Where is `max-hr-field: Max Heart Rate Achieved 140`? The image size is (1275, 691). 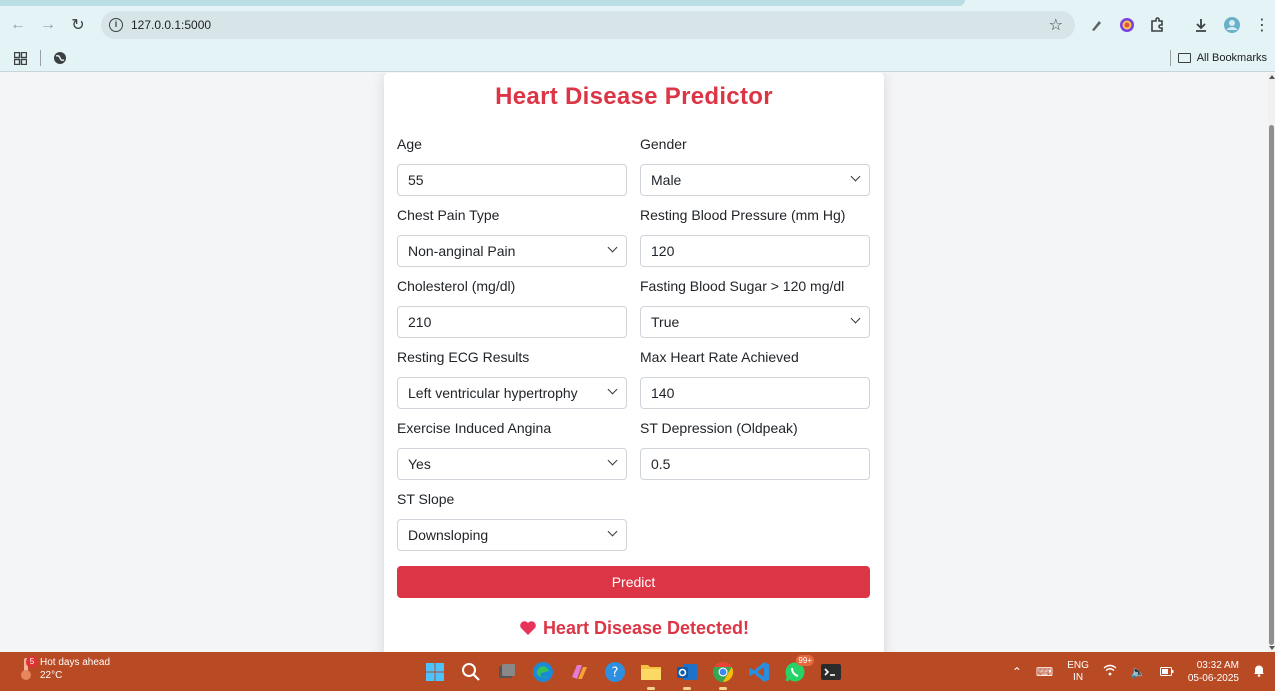 max-hr-field: Max Heart Rate Achieved 140 is located at coordinates (755, 378).